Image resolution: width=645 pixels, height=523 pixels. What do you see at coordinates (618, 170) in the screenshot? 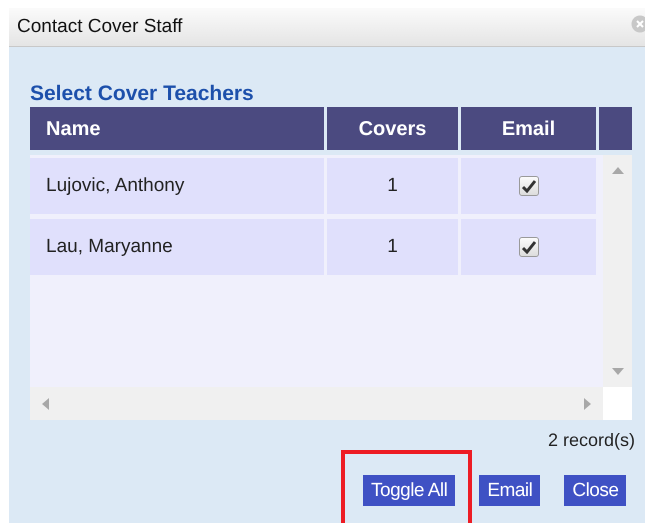
I see `up-arrow-icon` at bounding box center [618, 170].